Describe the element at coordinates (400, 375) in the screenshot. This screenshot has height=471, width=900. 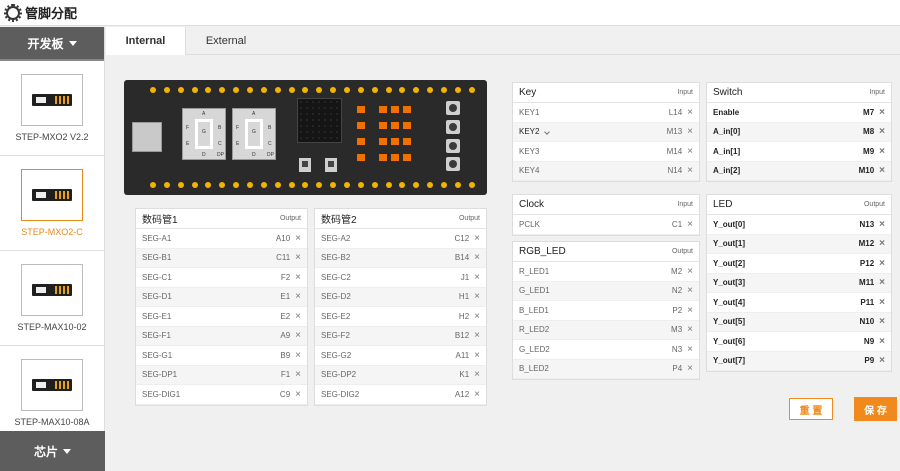
I see `pin-row: SEG-DP2 K1 ×` at that location.